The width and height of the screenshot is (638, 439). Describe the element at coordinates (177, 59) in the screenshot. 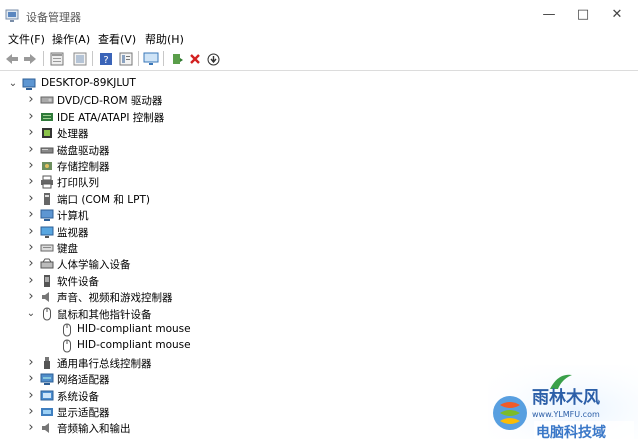

I see `update-driver-icon` at that location.